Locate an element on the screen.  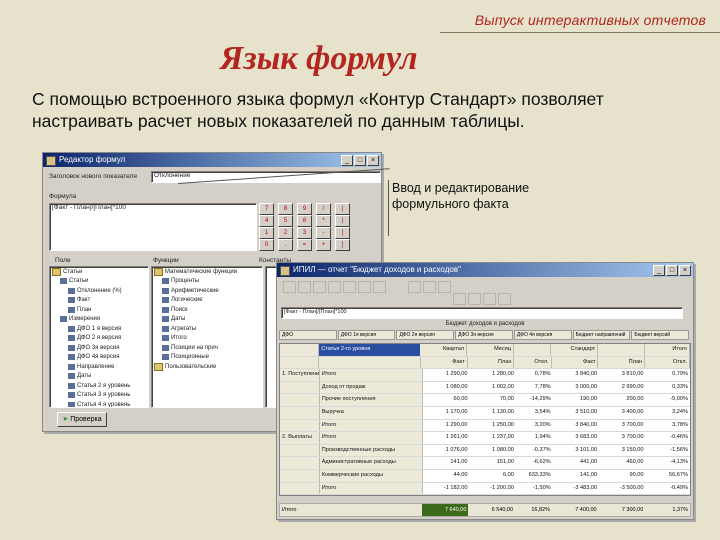
grid-cell: 200,00 is located at coordinates (622, 400).